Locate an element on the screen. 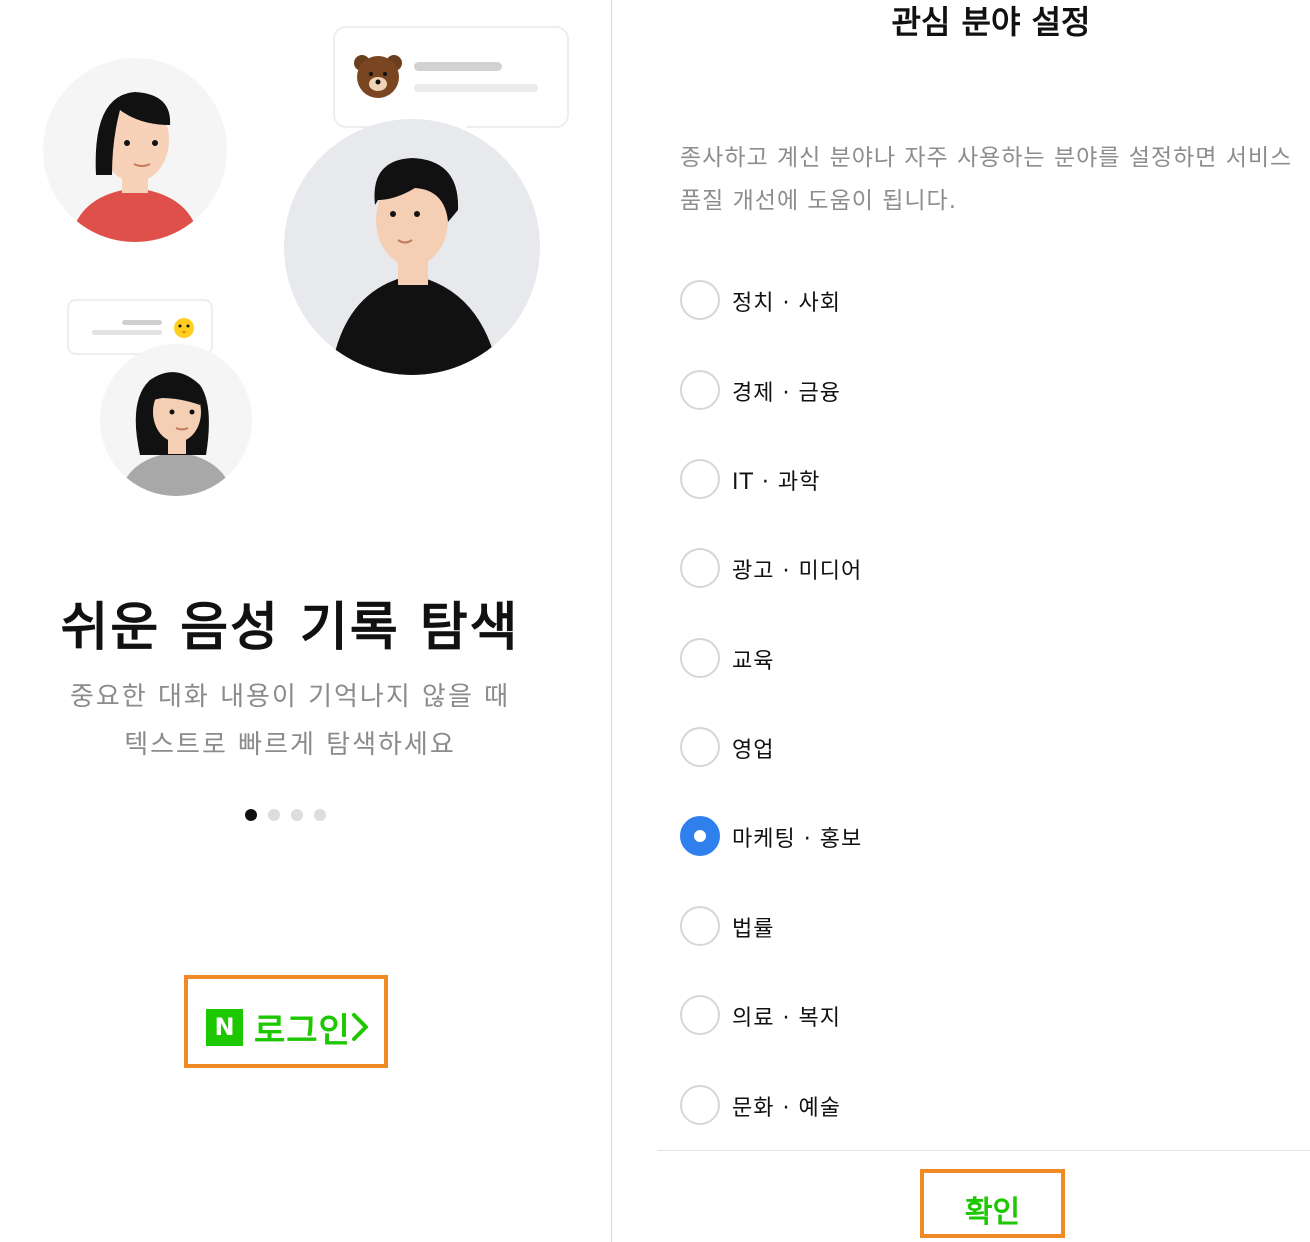 The height and width of the screenshot is (1242, 1310). naver-logo-icon: N is located at coordinates (224, 1027).